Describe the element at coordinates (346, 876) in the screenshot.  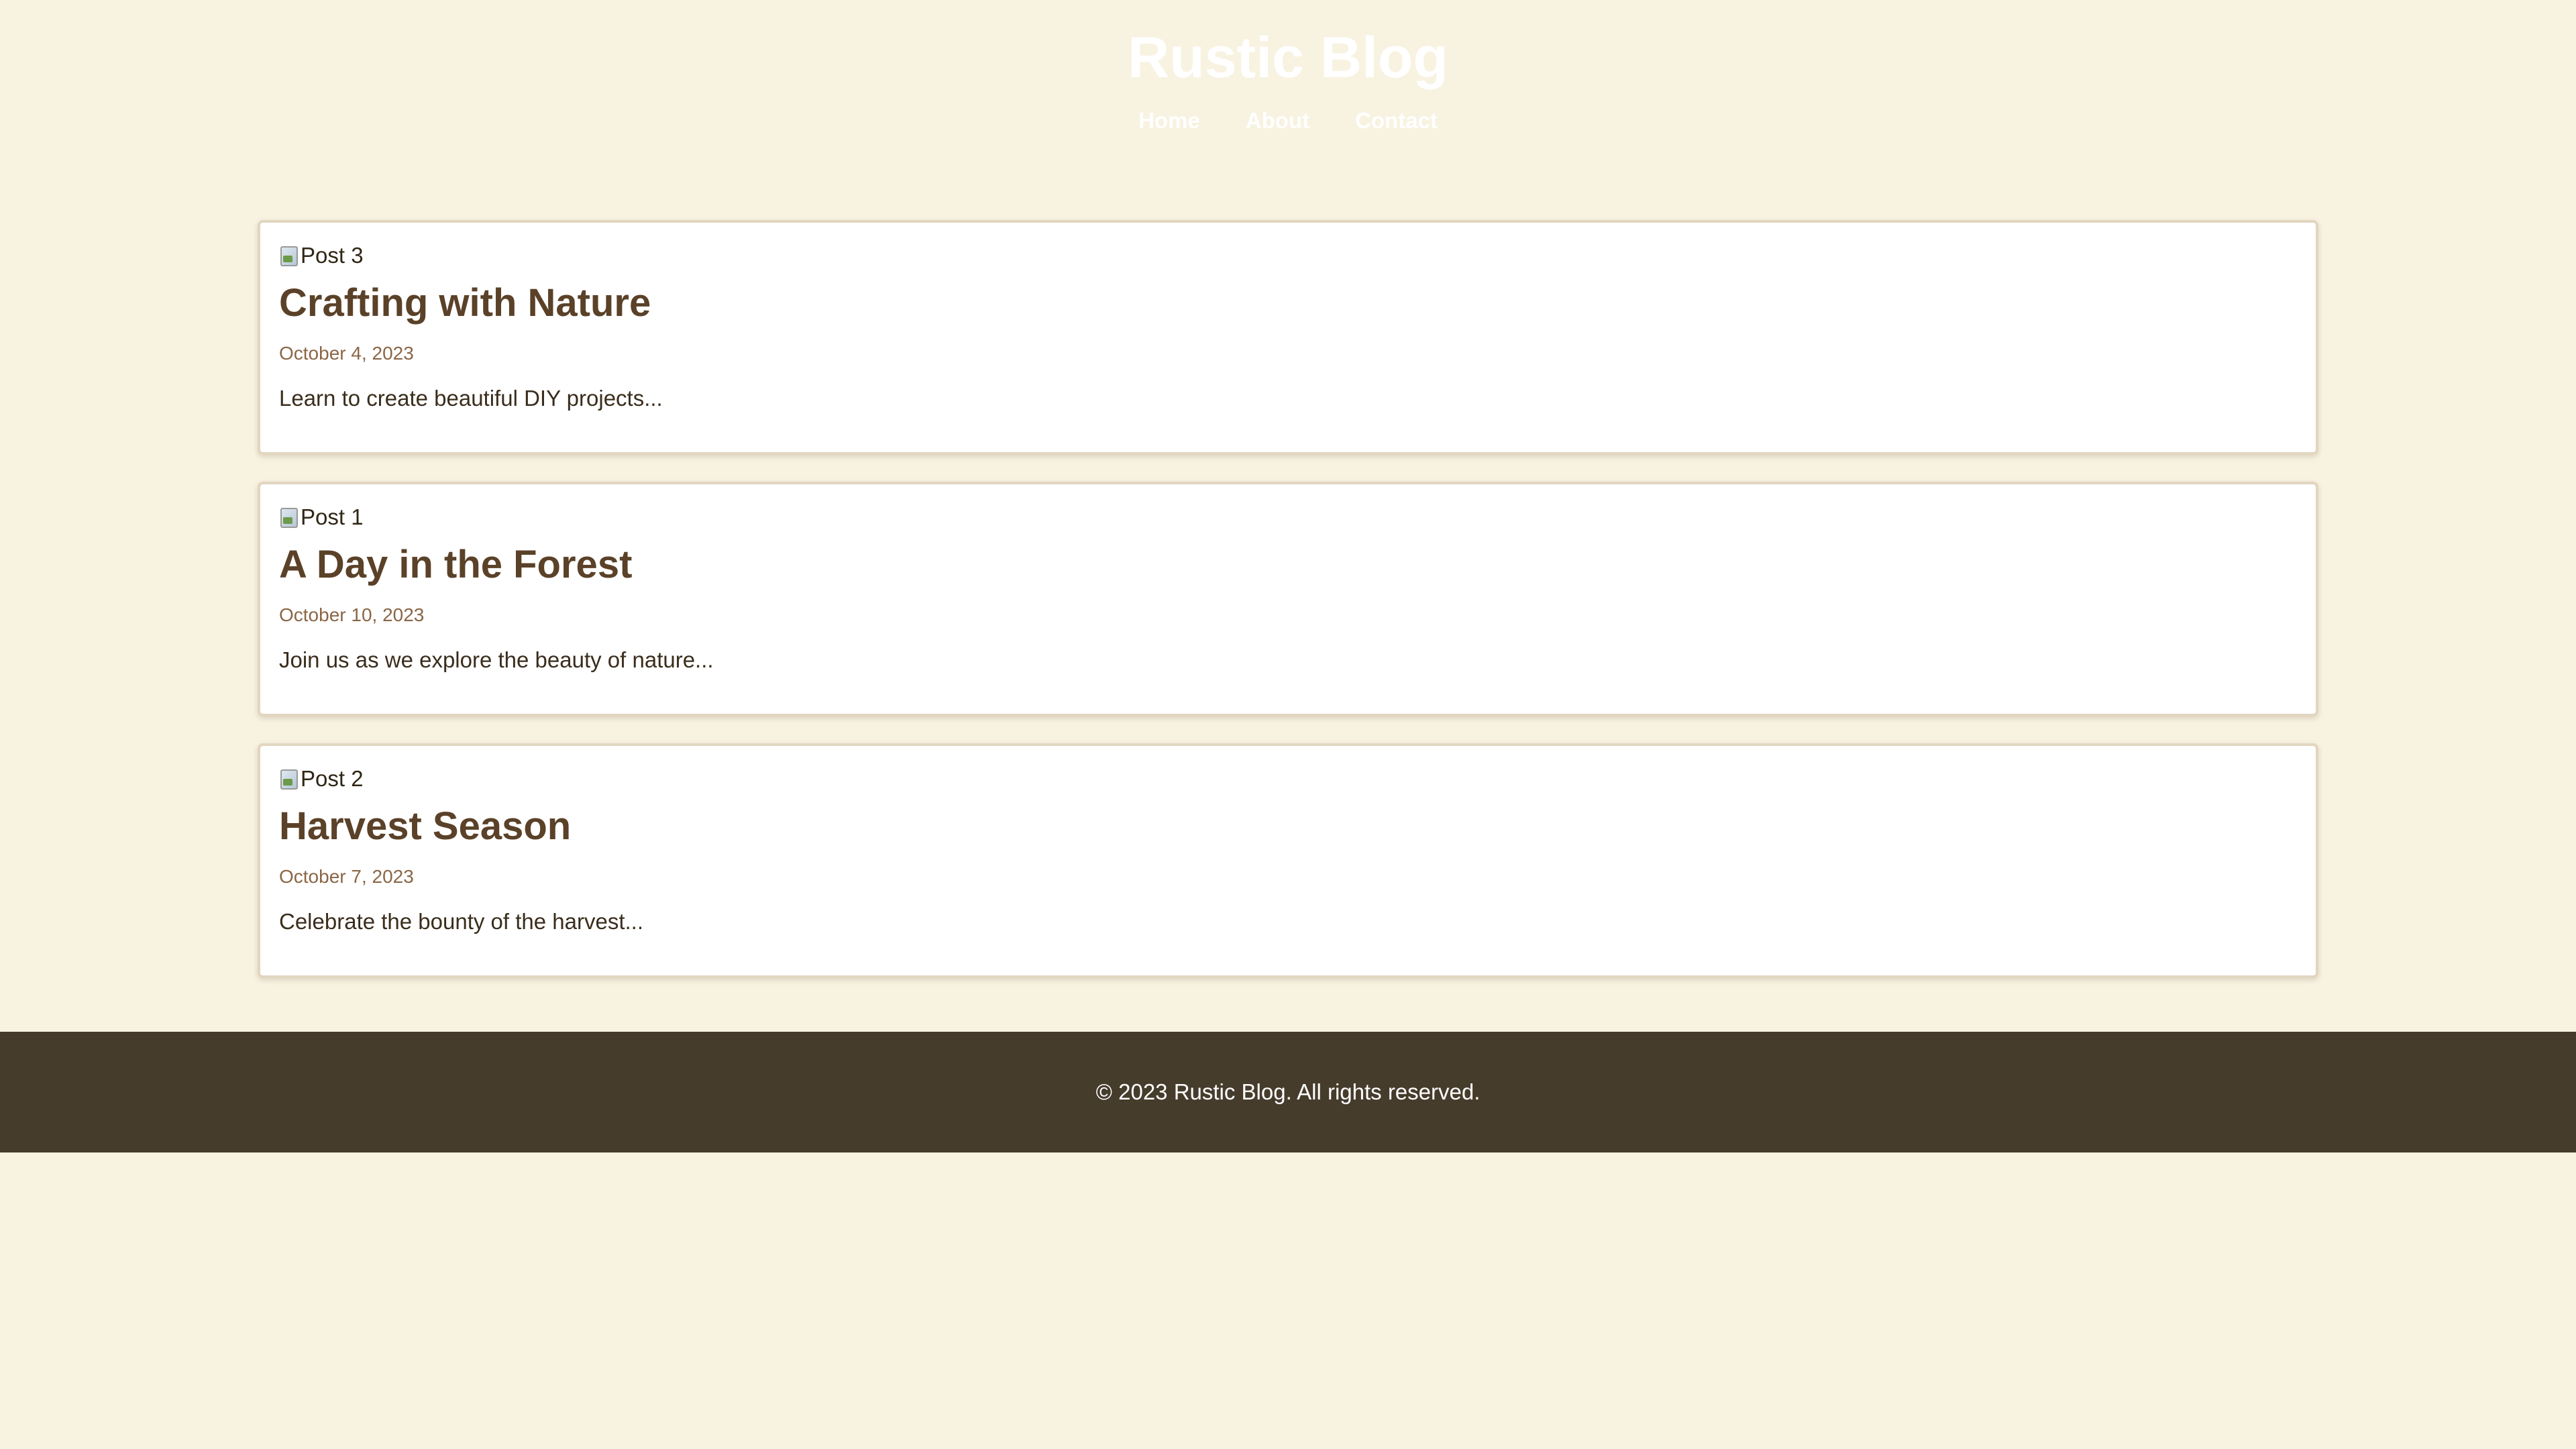
I see `post-date: October 7, 2023` at that location.